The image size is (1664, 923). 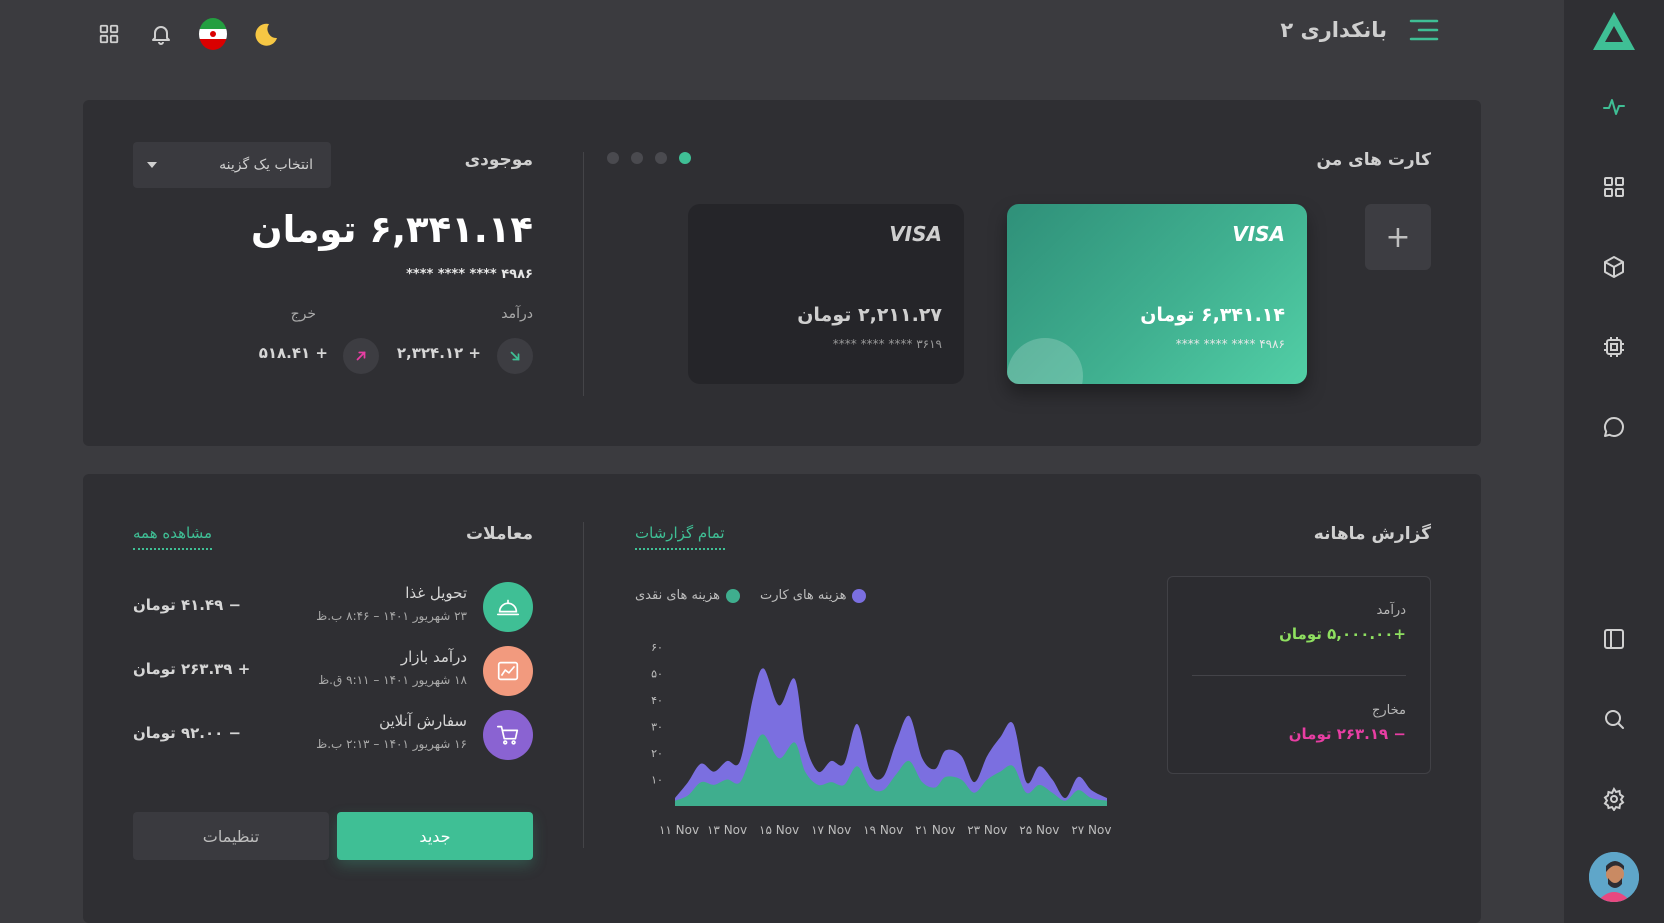 I want to click on sidebar, so click(x=1614, y=461).